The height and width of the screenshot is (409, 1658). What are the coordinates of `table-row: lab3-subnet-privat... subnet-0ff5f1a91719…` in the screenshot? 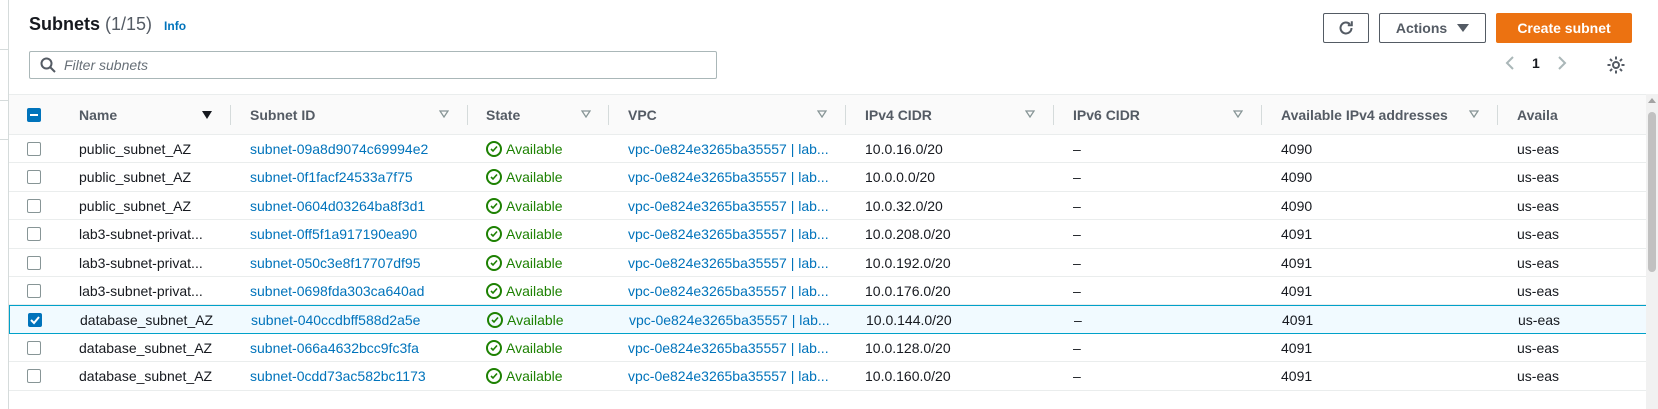 It's located at (833, 234).